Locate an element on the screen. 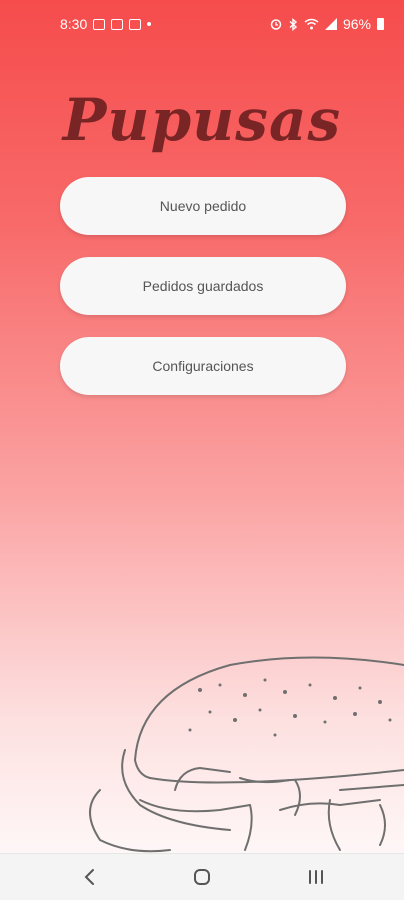 The height and width of the screenshot is (900, 404). message-icon is located at coordinates (135, 24).